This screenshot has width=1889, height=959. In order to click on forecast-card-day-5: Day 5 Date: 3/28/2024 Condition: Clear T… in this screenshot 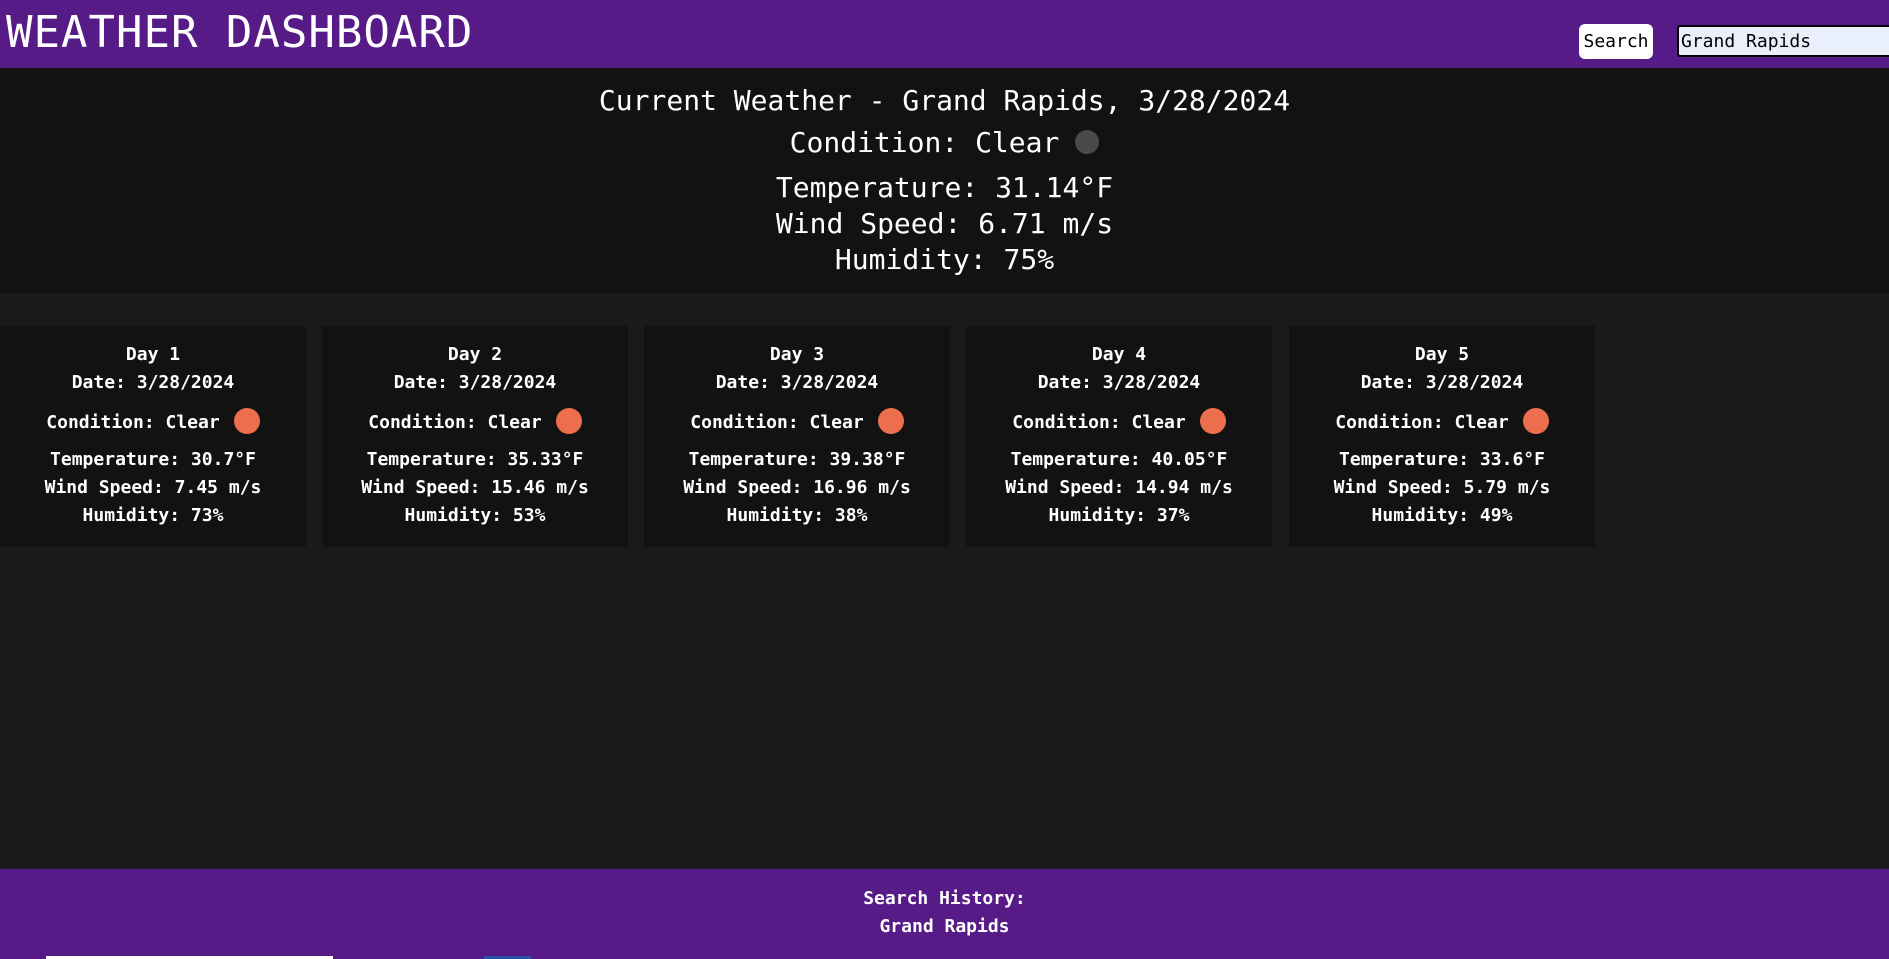, I will do `click(1442, 436)`.